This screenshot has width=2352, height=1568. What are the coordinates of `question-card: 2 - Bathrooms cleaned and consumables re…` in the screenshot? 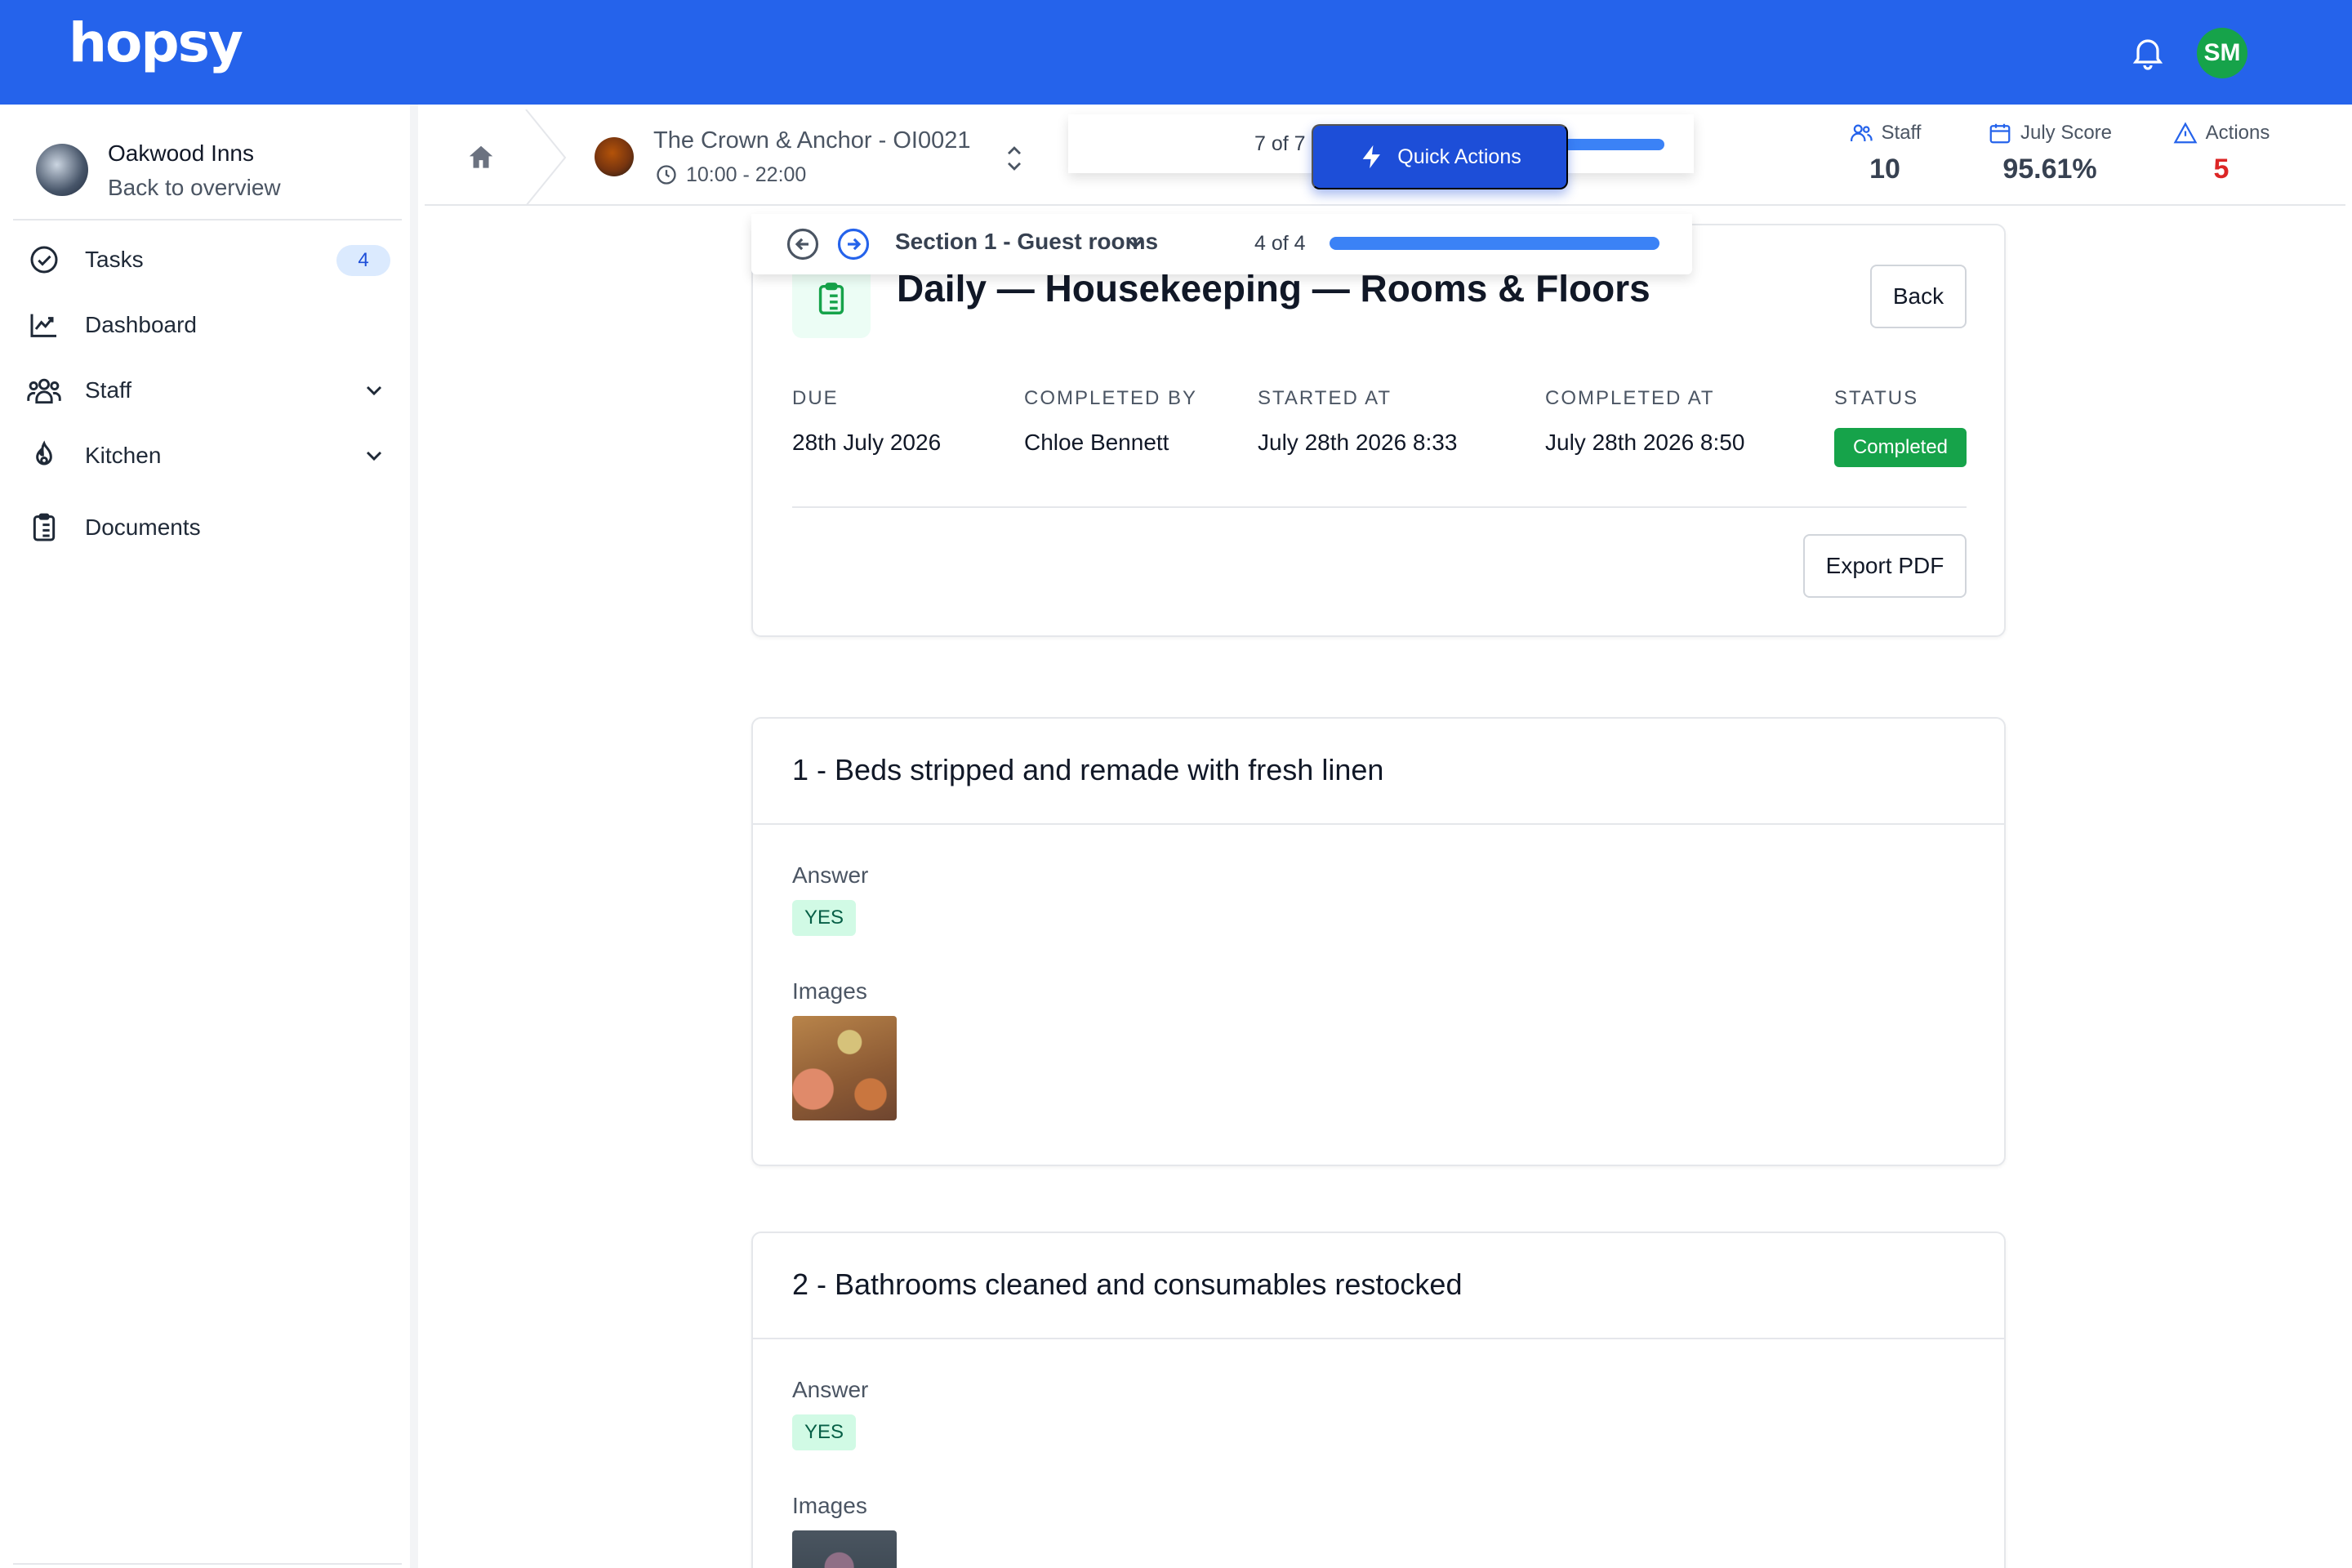 It's located at (1378, 1400).